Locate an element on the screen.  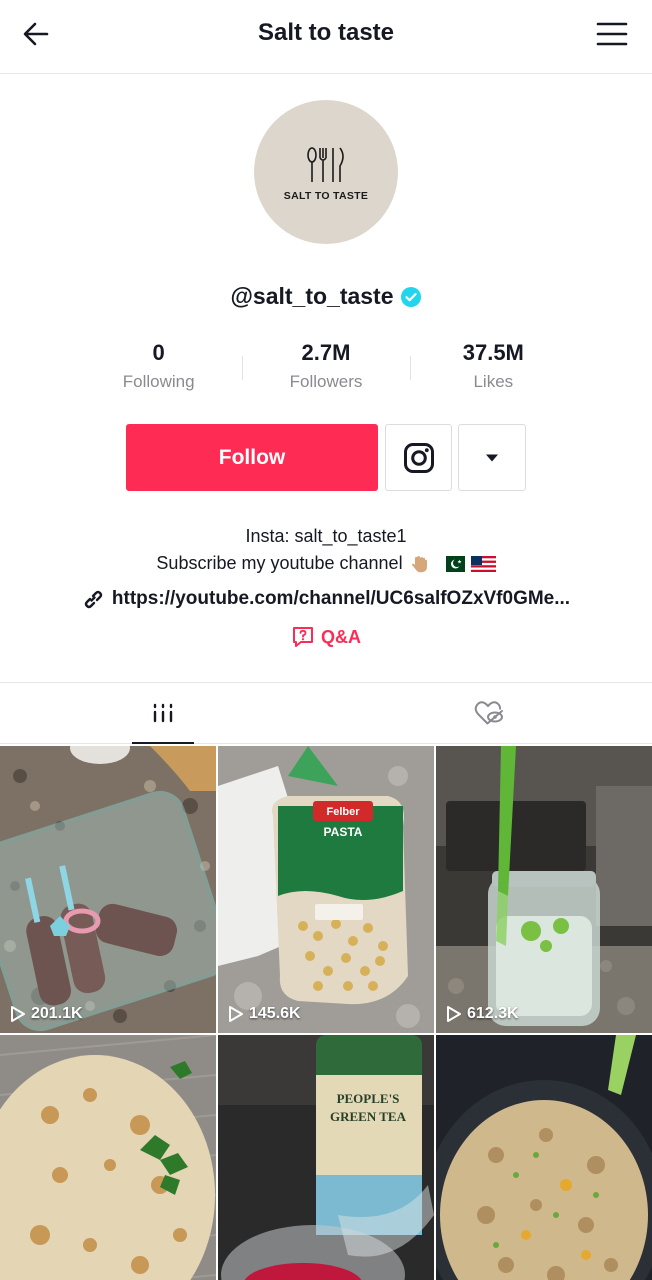
flatbread-thumbnail is located at coordinates (108, 1157).